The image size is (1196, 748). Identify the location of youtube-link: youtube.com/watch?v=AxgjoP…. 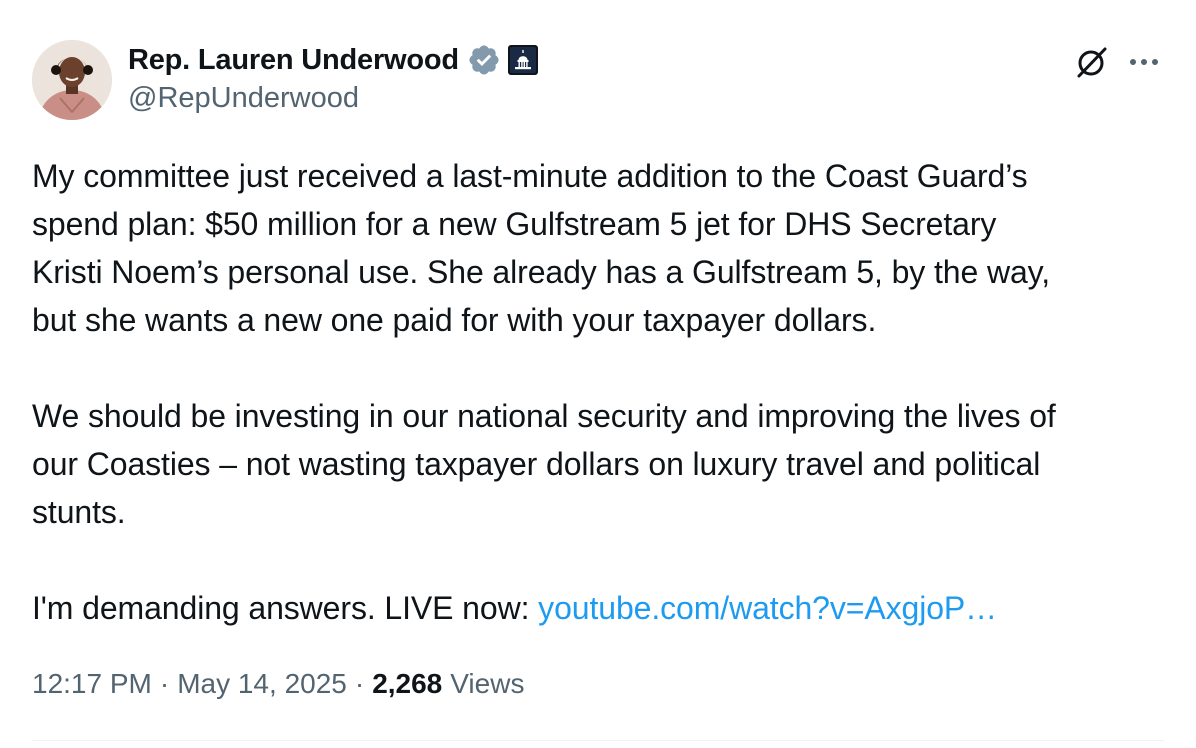
(767, 608).